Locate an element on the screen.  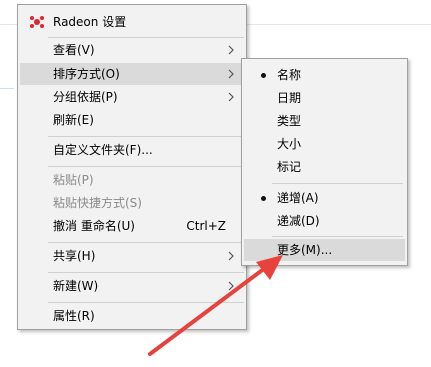
menu-item-label: 新建(W) is located at coordinates (76, 286).